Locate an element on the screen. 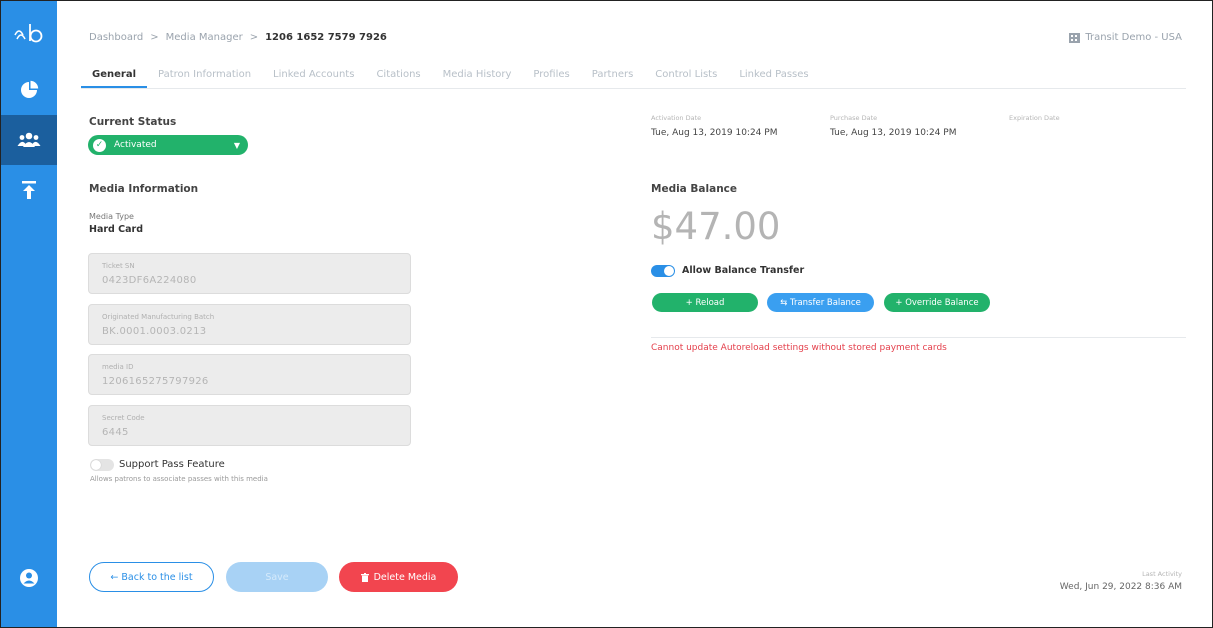 This screenshot has height=628, width=1213. field-value: 6445 is located at coordinates (115, 432).